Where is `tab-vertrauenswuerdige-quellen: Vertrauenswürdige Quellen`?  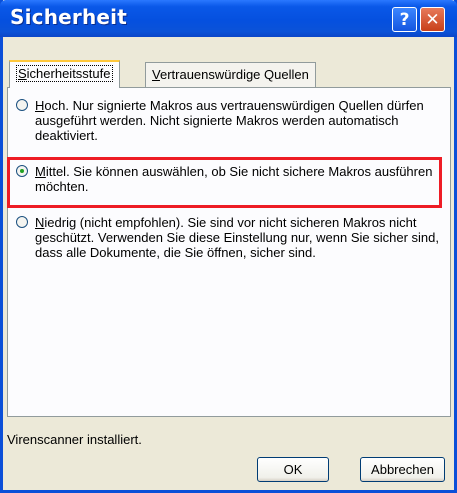 tab-vertrauenswuerdige-quellen: Vertrauenswürdige Quellen is located at coordinates (230, 74).